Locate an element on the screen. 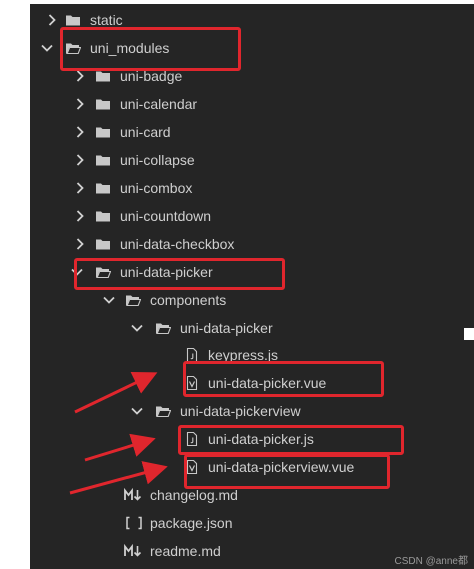 The image size is (474, 569). tree-item-keypress-js: keypress.js is located at coordinates (252, 355).